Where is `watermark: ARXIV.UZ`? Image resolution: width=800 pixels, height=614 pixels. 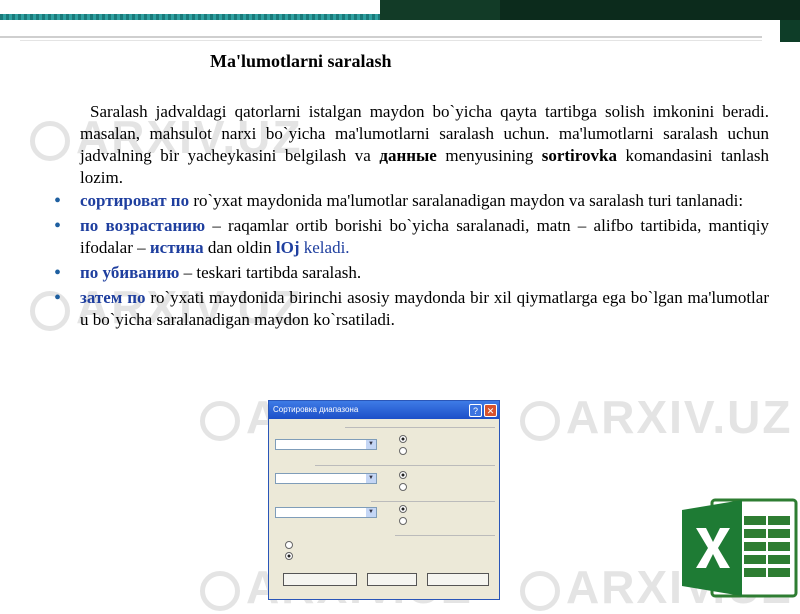
watermark: ARXIV.UZ is located at coordinates (656, 417).